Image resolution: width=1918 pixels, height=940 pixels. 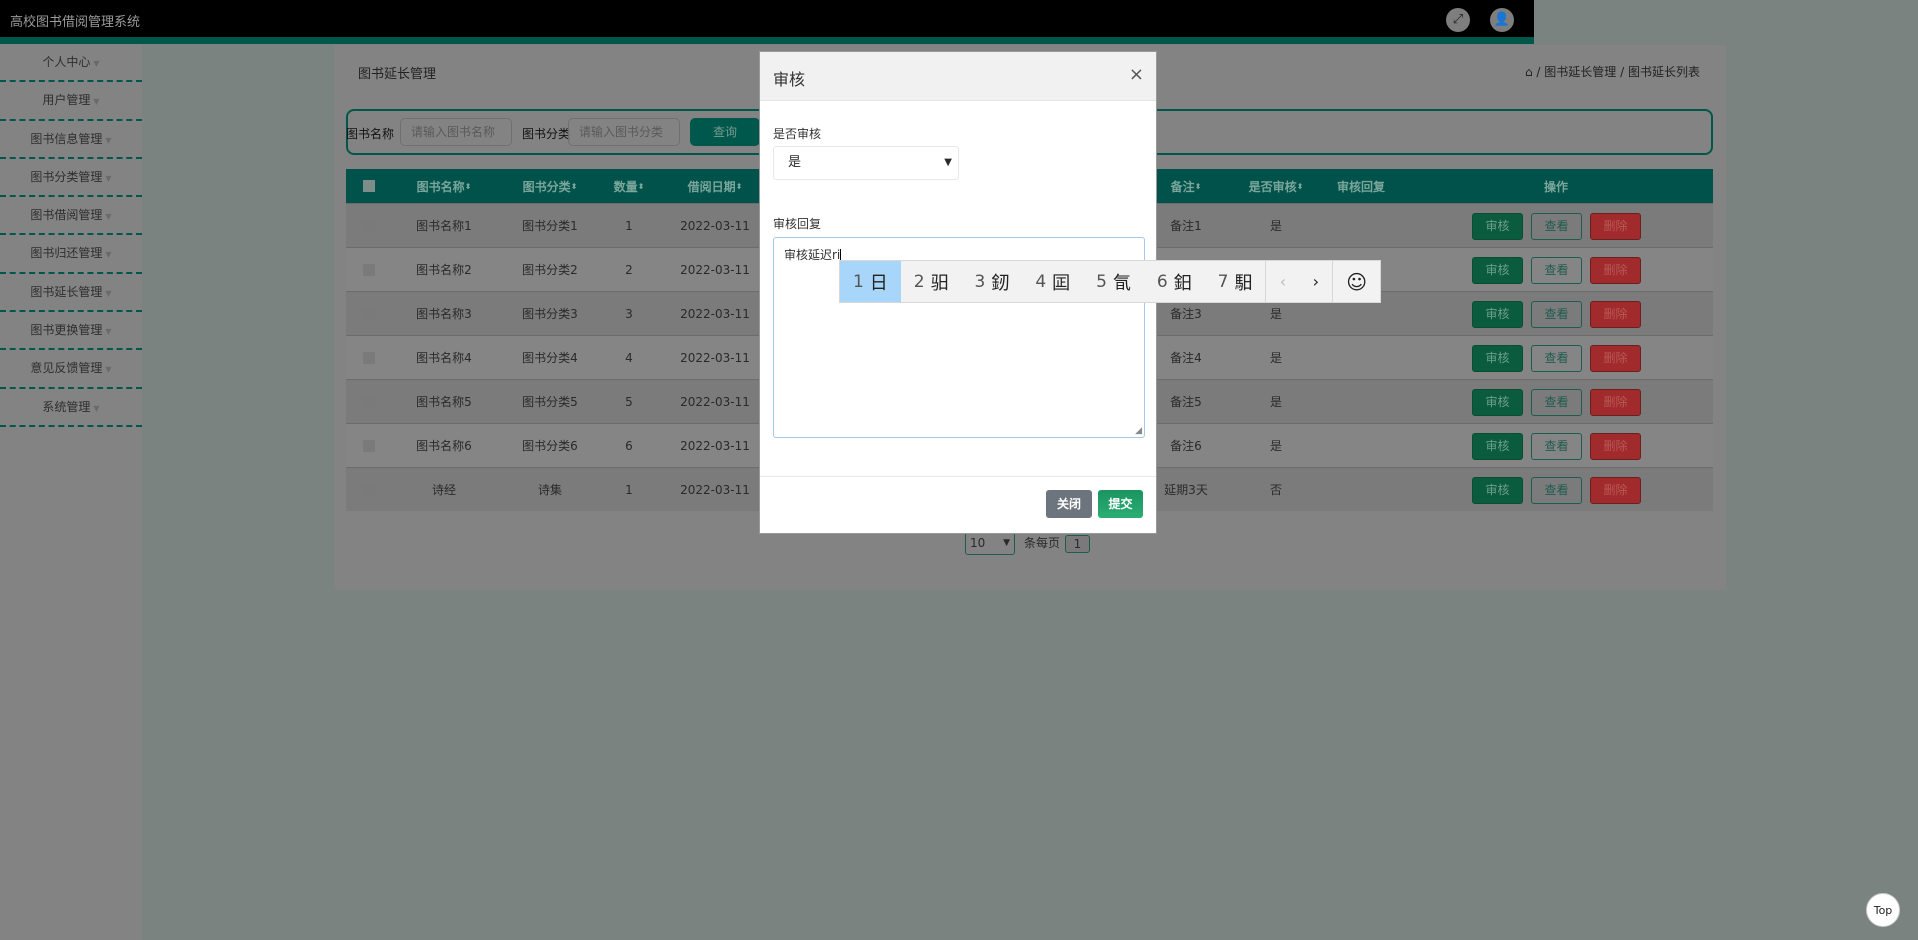 What do you see at coordinates (1113, 281) in the screenshot?
I see `ime-candidate: 5氜` at bounding box center [1113, 281].